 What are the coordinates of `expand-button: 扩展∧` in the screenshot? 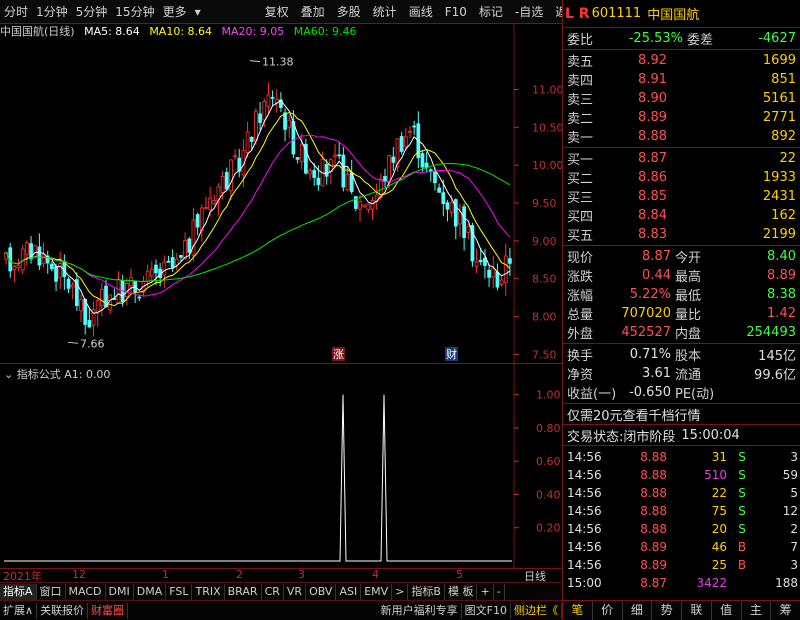 It's located at (19, 610).